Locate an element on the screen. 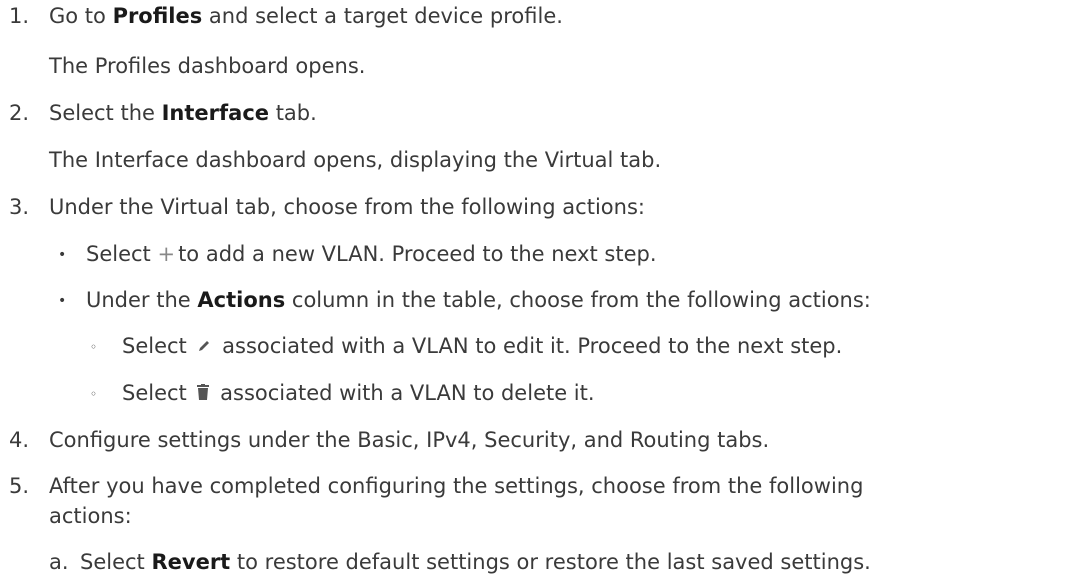 This screenshot has width=1086, height=574. step-text: Go to is located at coordinates (81, 16).